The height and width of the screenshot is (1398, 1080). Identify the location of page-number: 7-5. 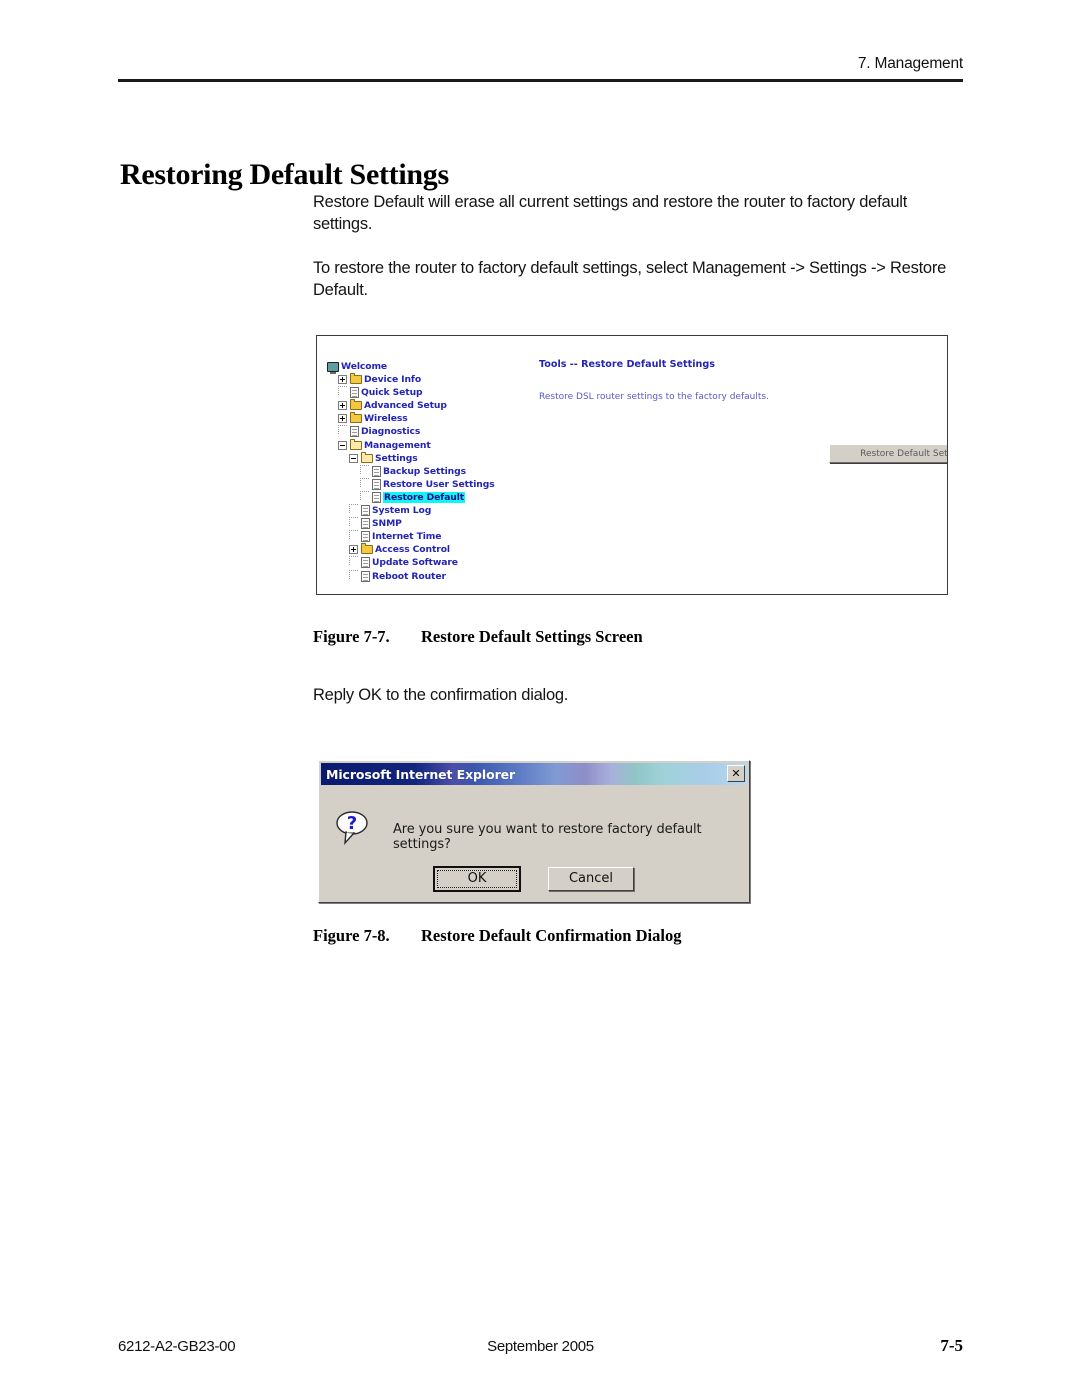
(951, 1345).